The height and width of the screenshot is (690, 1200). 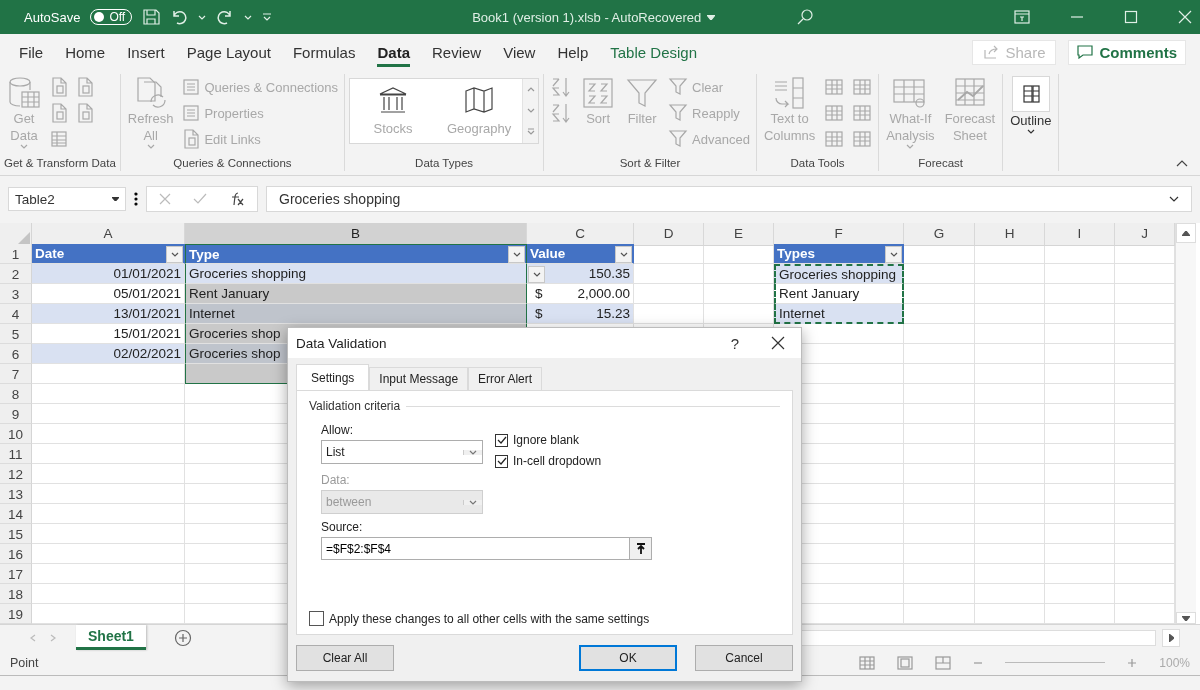 What do you see at coordinates (1185, 423) in the screenshot?
I see `vertical-scrollbar` at bounding box center [1185, 423].